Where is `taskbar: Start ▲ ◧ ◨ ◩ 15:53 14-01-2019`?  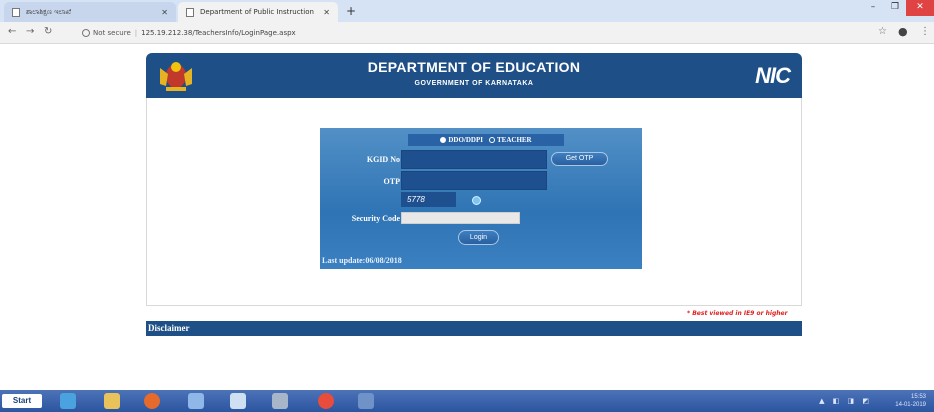
taskbar: Start ▲ ◧ ◨ ◩ 15:53 14-01-2019 is located at coordinates (467, 401).